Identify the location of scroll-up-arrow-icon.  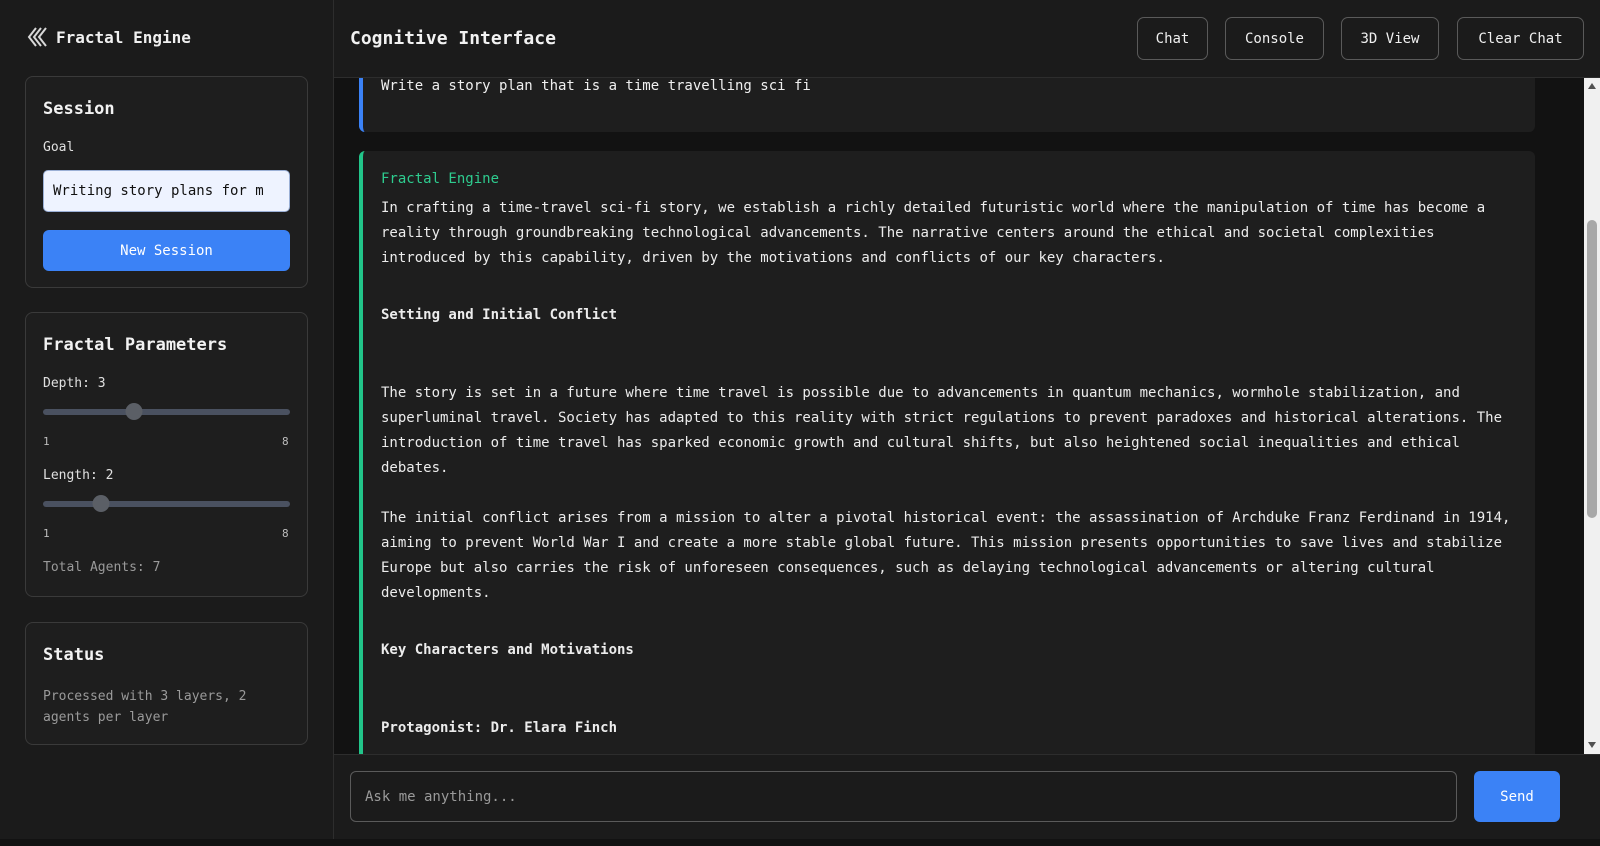
(1592, 86).